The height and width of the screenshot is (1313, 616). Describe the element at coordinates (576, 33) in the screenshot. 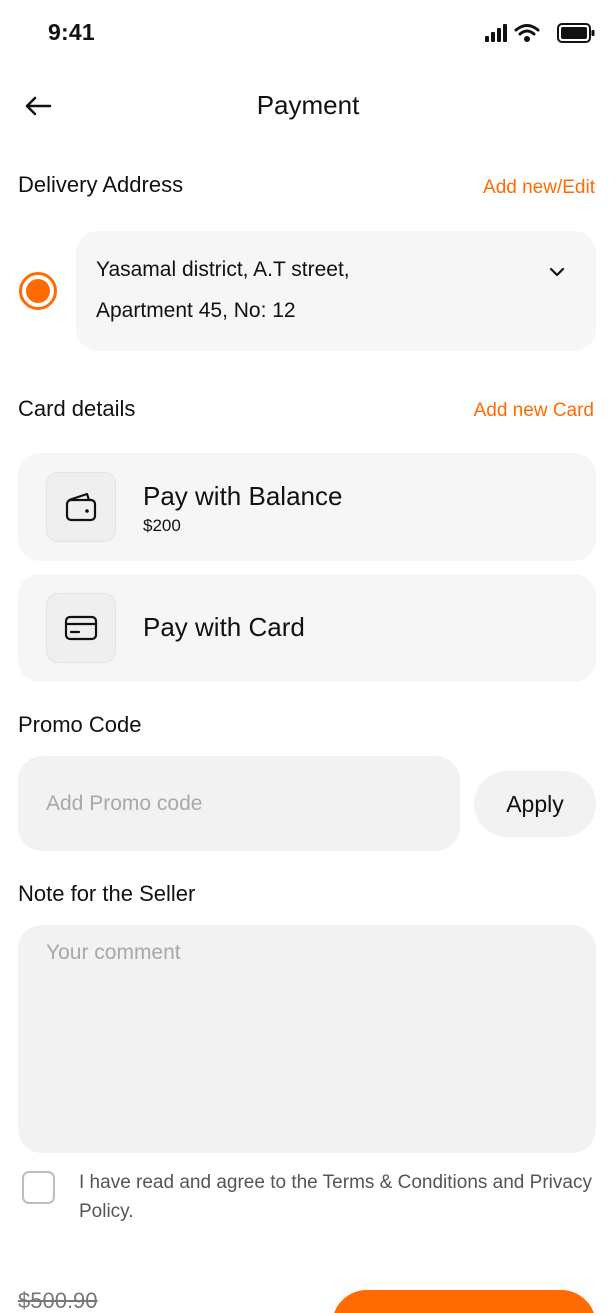

I see `battery-icon` at that location.